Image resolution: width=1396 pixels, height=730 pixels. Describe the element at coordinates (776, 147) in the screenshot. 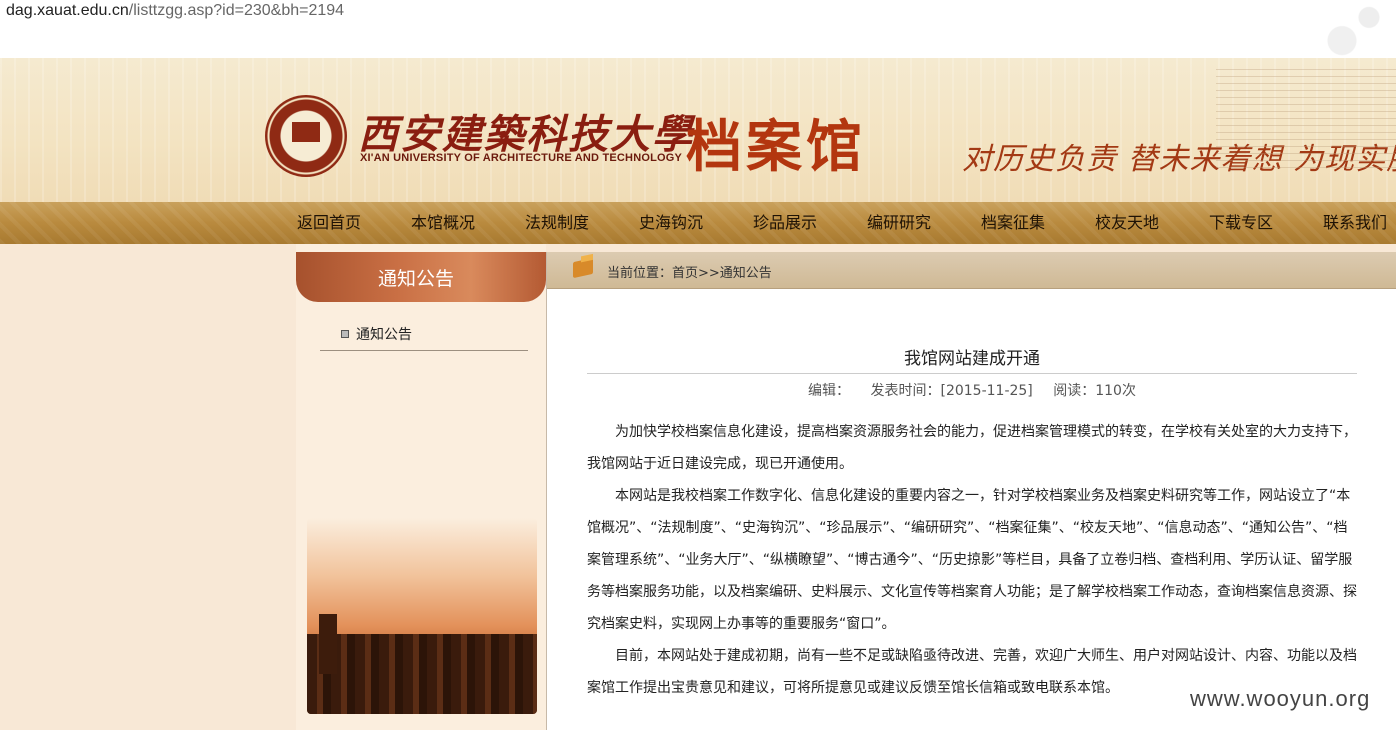

I see `archive-title: 档案馆` at that location.